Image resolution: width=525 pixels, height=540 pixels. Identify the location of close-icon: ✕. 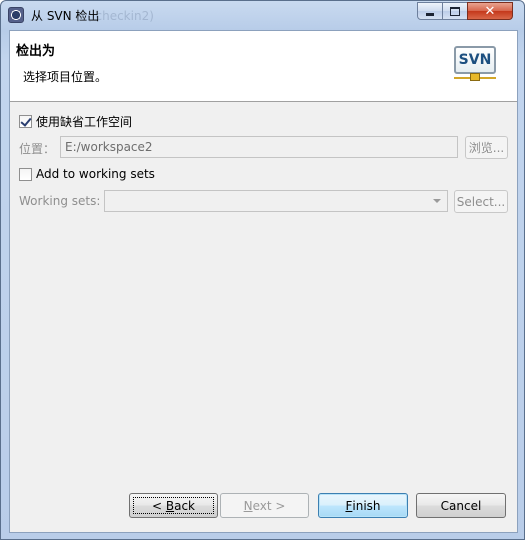
(490, 11).